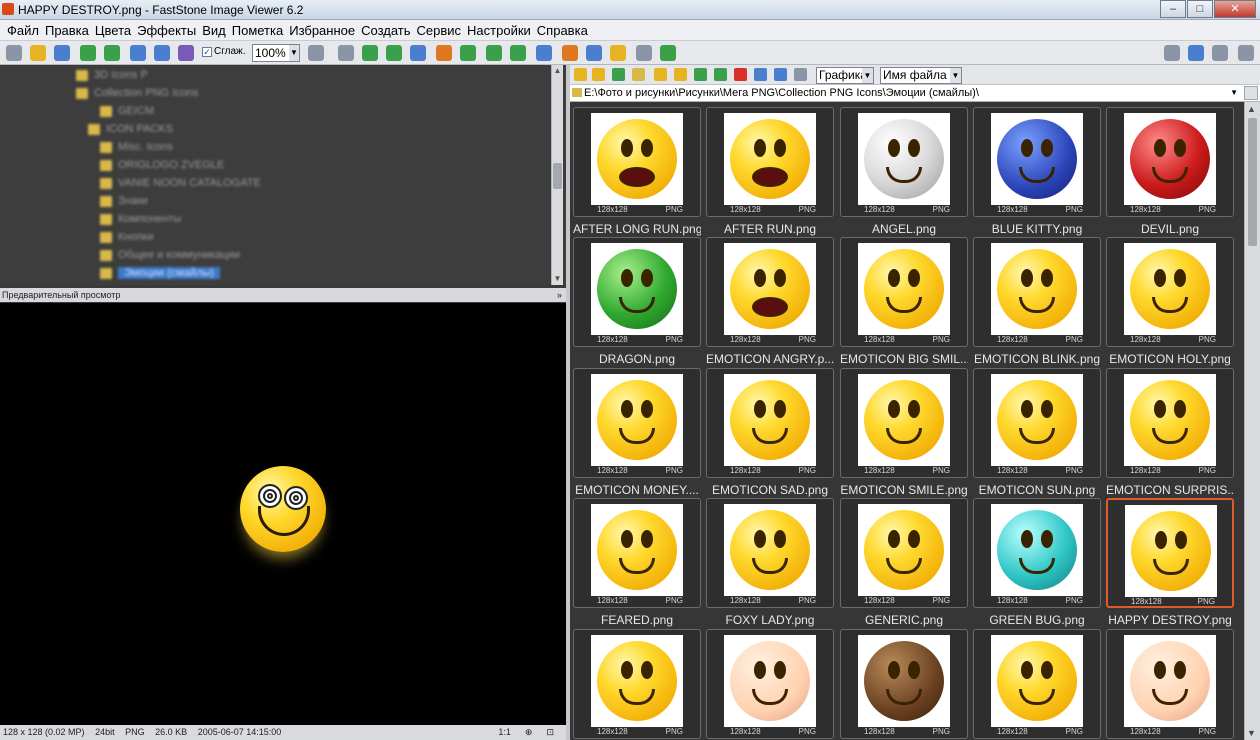  What do you see at coordinates (1220, 53) in the screenshot?
I see `layout-thumbs-icon` at bounding box center [1220, 53].